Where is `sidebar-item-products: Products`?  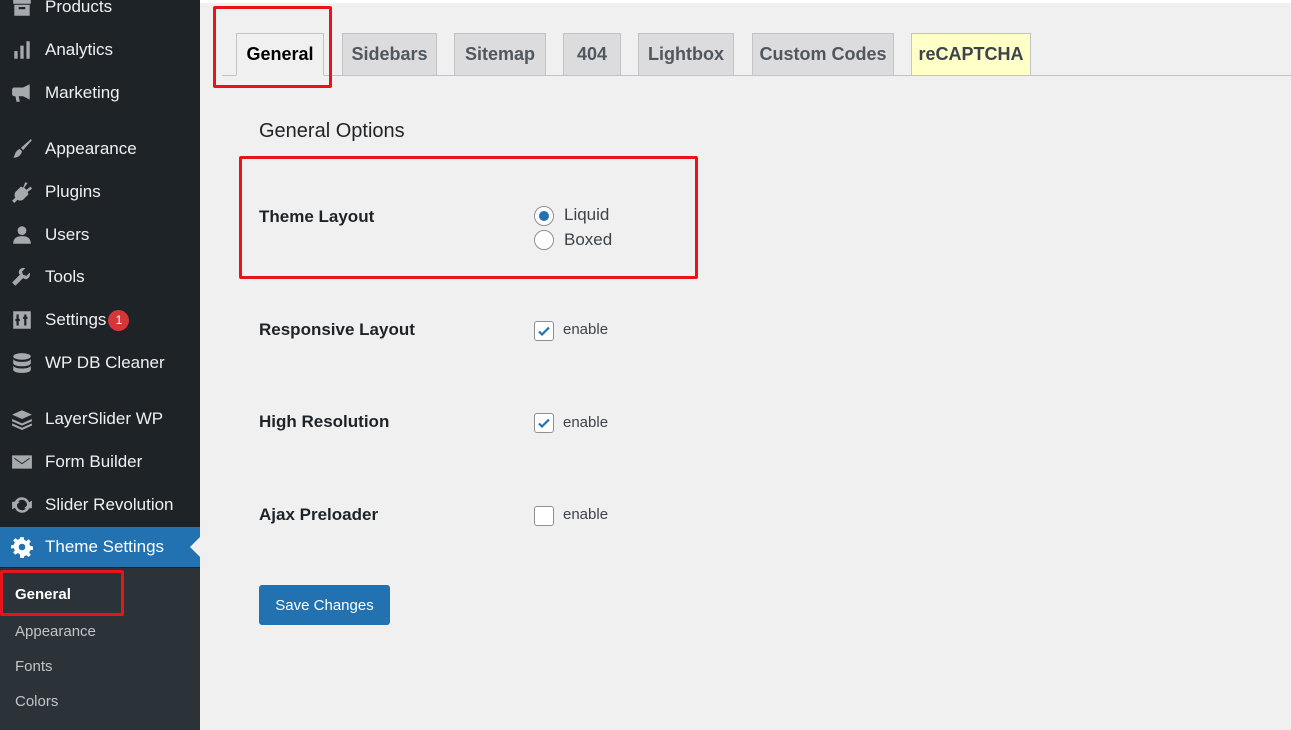 sidebar-item-products: Products is located at coordinates (100, 13).